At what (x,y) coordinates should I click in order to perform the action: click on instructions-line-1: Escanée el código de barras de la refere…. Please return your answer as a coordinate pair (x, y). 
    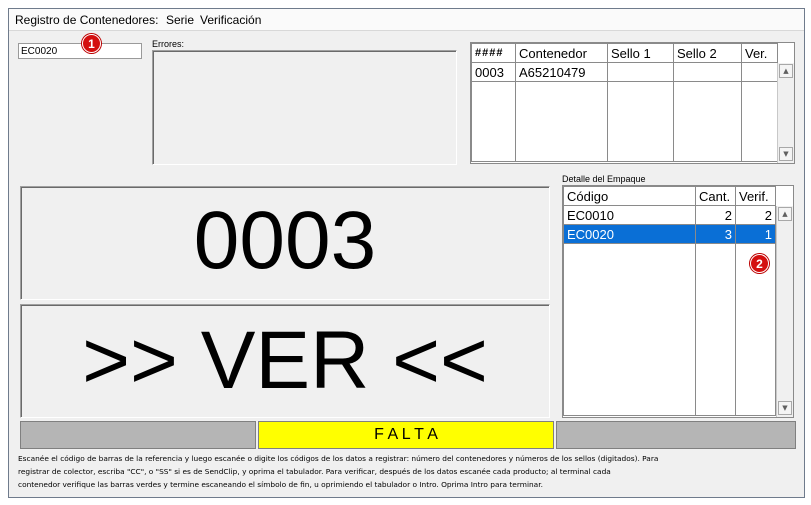
    Looking at the image, I should click on (338, 458).